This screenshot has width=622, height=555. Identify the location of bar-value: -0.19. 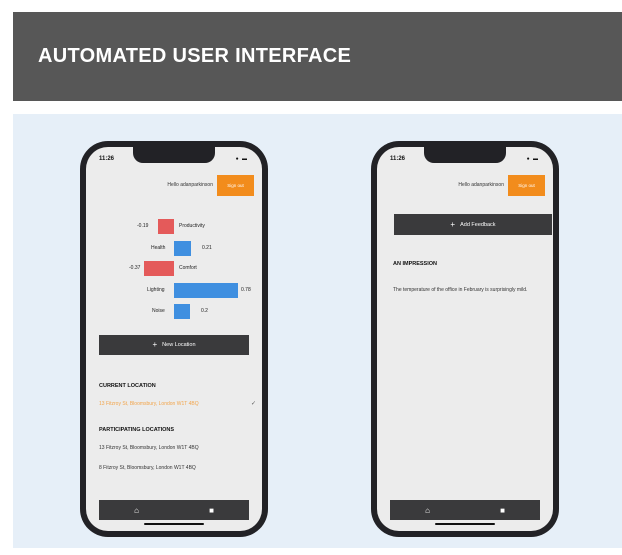
(143, 226).